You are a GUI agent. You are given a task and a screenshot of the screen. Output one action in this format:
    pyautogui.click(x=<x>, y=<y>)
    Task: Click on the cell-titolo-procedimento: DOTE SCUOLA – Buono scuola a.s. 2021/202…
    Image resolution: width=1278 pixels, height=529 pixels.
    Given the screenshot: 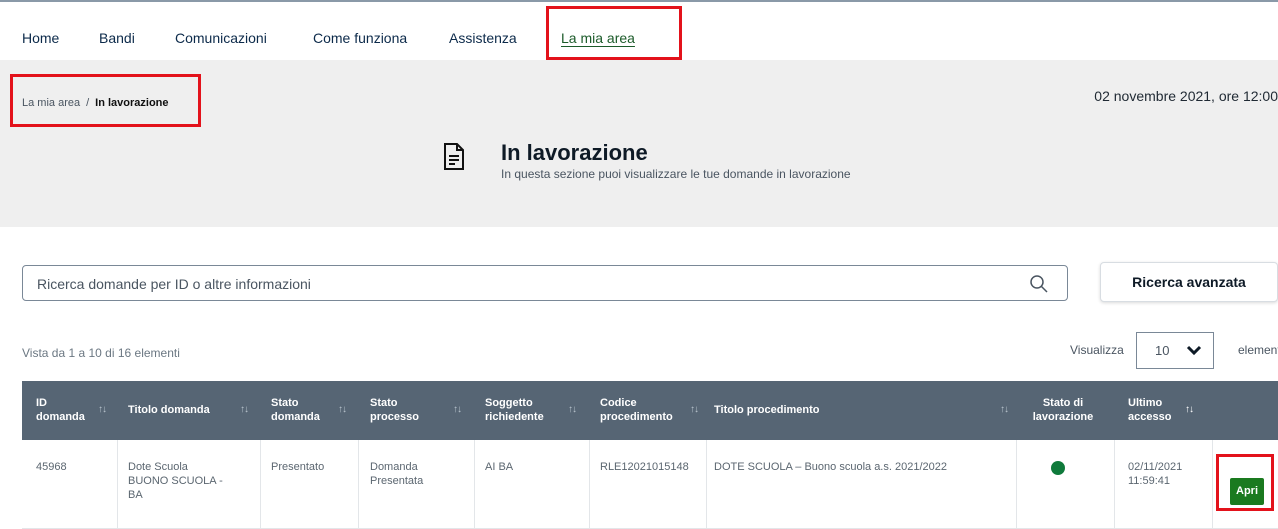 What is the action you would take?
    pyautogui.click(x=830, y=467)
    